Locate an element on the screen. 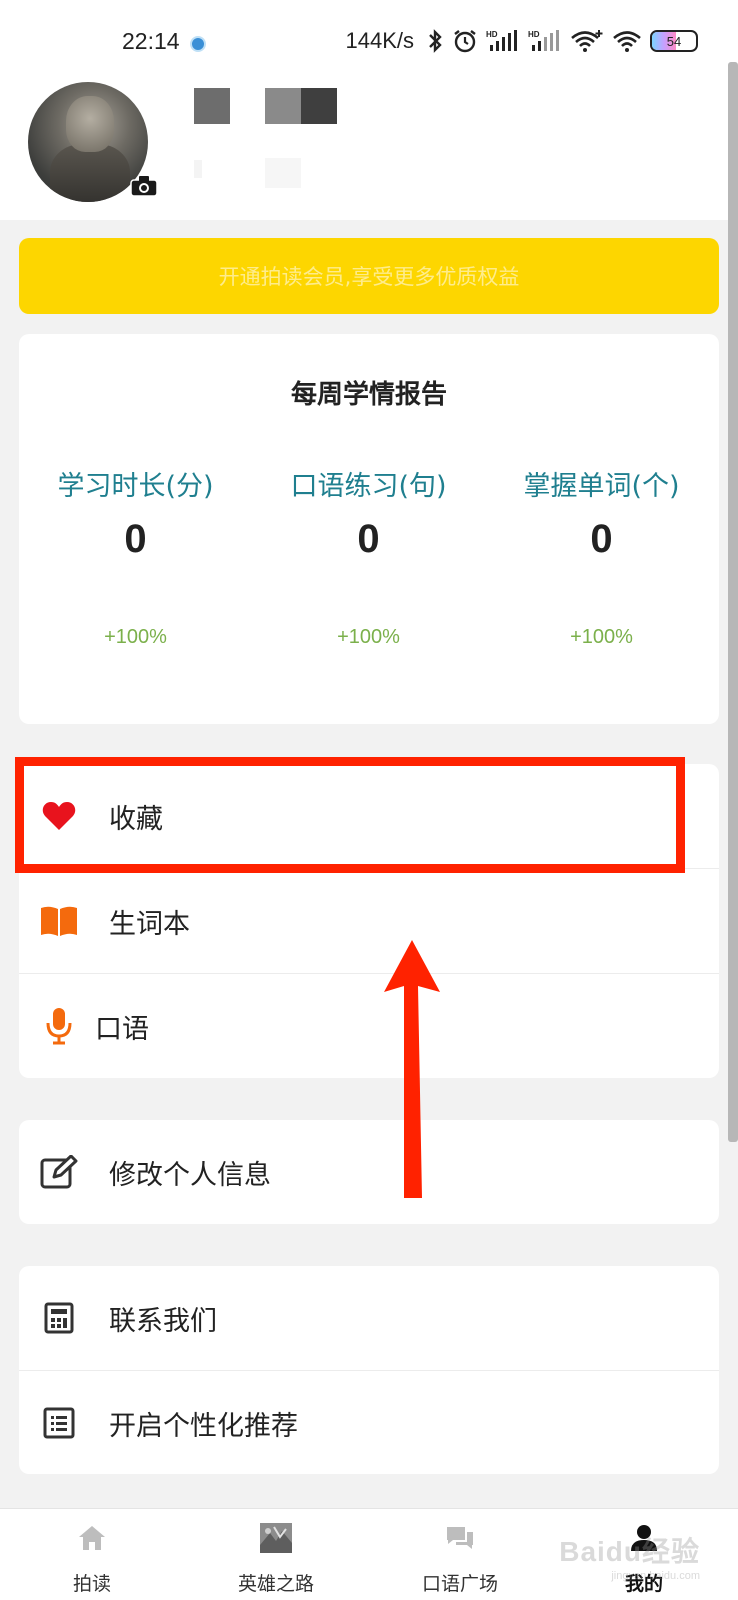 This screenshot has height=1600, width=738. scrollbar is located at coordinates (733, 602).